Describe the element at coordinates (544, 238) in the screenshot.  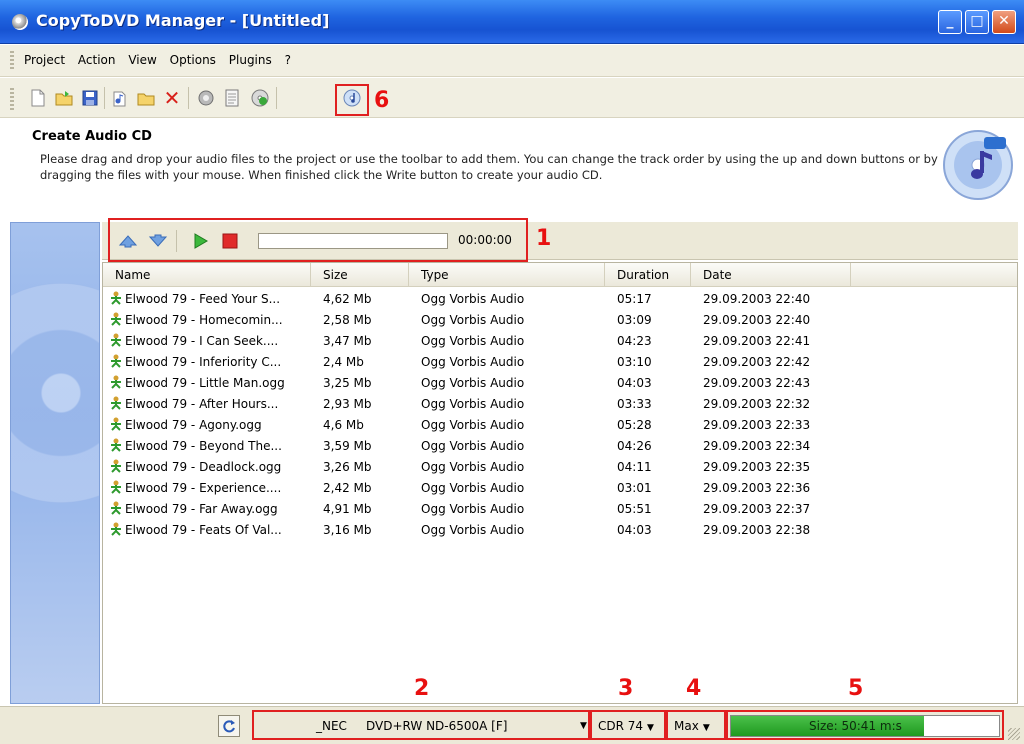
I see `annotation-number-1: 1` at that location.